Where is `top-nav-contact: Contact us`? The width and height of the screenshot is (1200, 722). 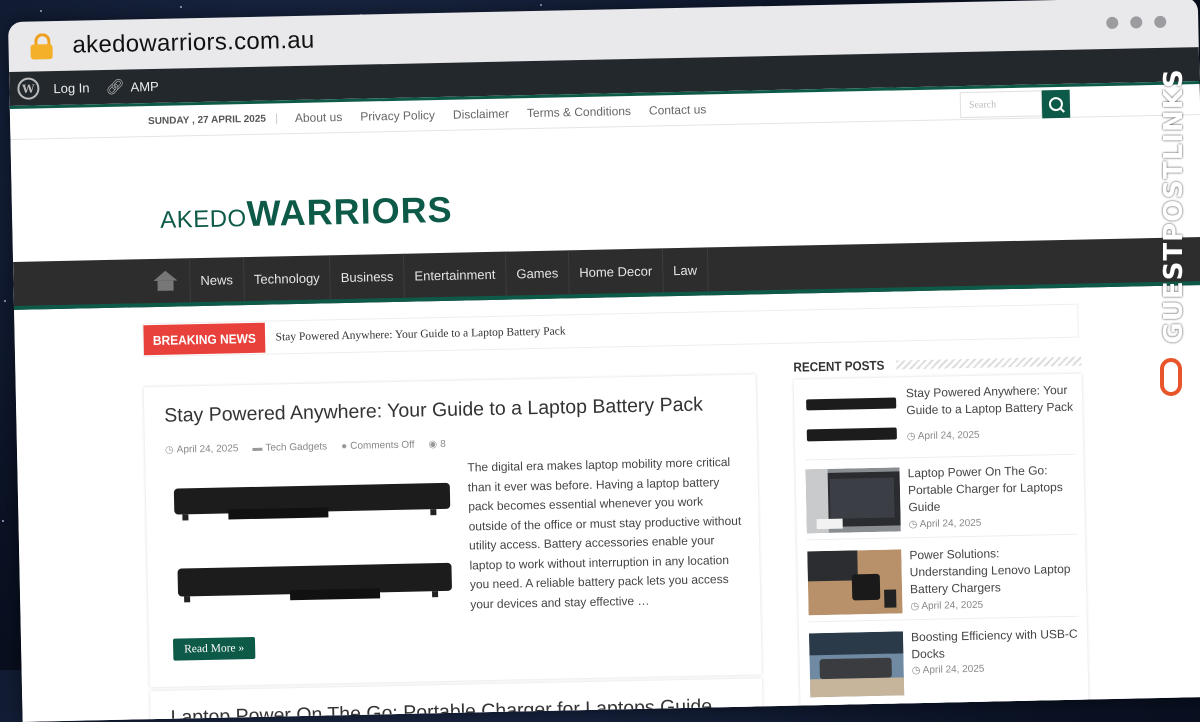 top-nav-contact: Contact us is located at coordinates (678, 109).